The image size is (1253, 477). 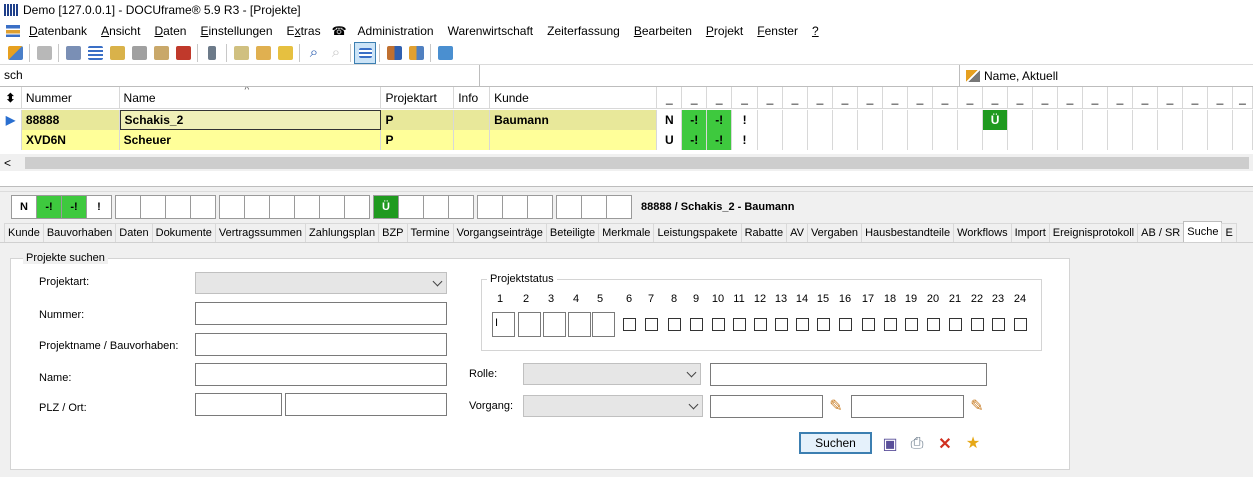 I want to click on menu-datenbank: Datenbank, so click(x=58, y=31).